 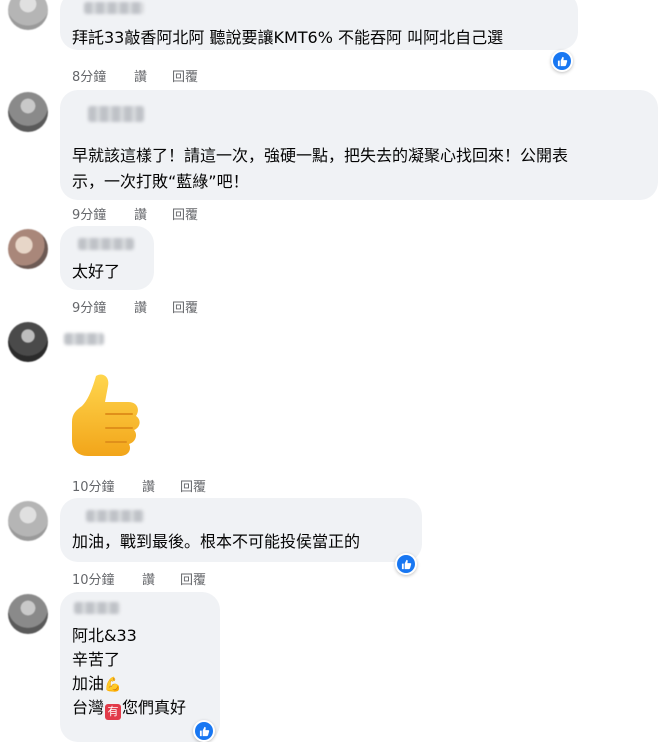 I want to click on comment-text: 加油，戰到最後。根本不可能投侯當正的, so click(x=216, y=541).